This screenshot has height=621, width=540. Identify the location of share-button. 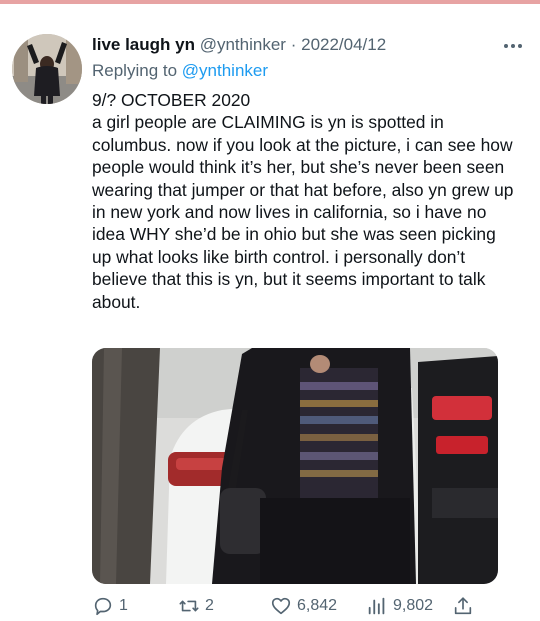
(463, 606).